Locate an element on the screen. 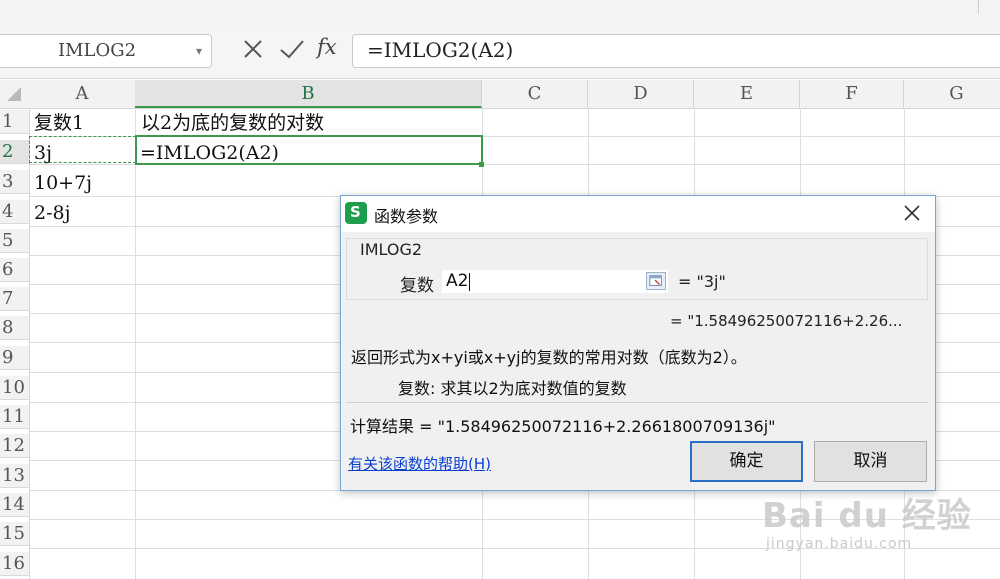 The height and width of the screenshot is (579, 1000). cancel-formula-icon is located at coordinates (253, 49).